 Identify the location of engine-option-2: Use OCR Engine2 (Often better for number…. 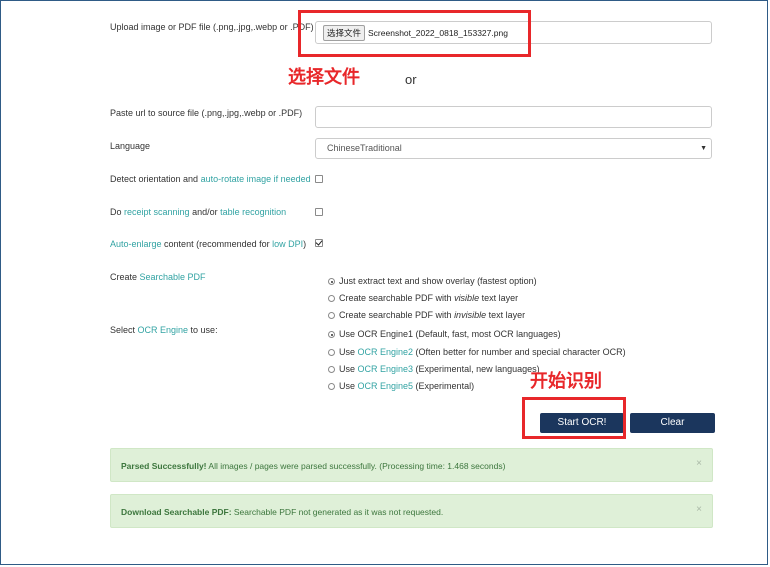
(477, 352).